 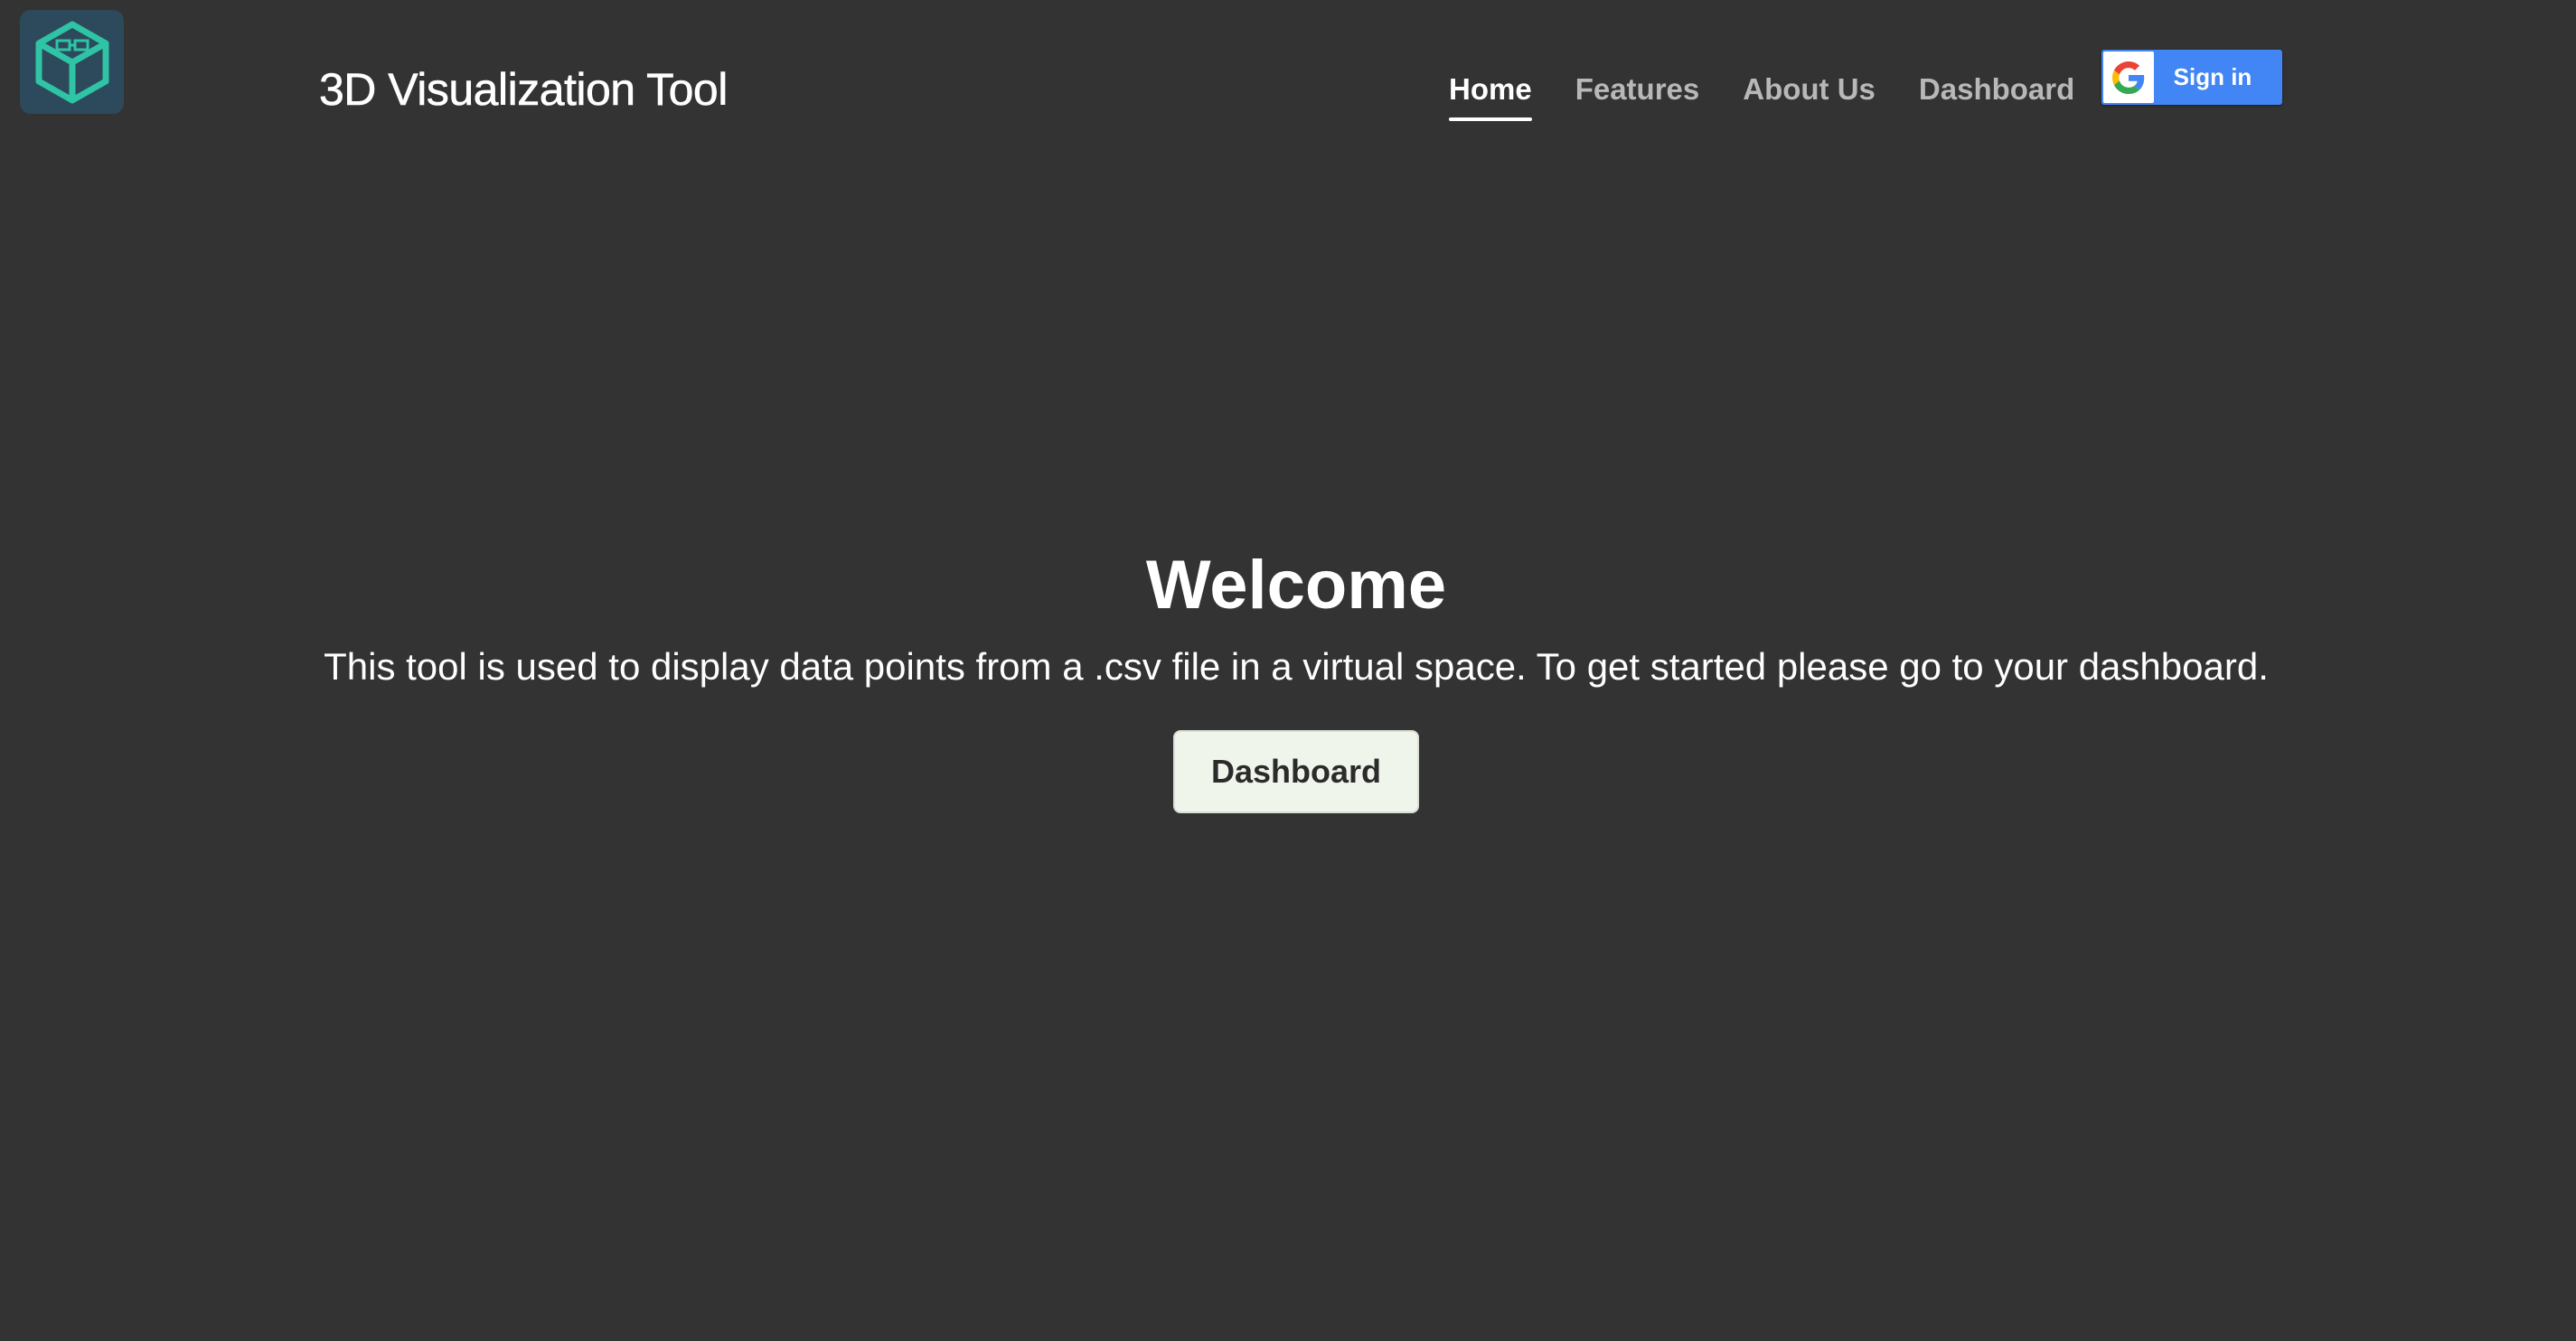 What do you see at coordinates (2212, 76) in the screenshot?
I see `signin-label: Sign in` at bounding box center [2212, 76].